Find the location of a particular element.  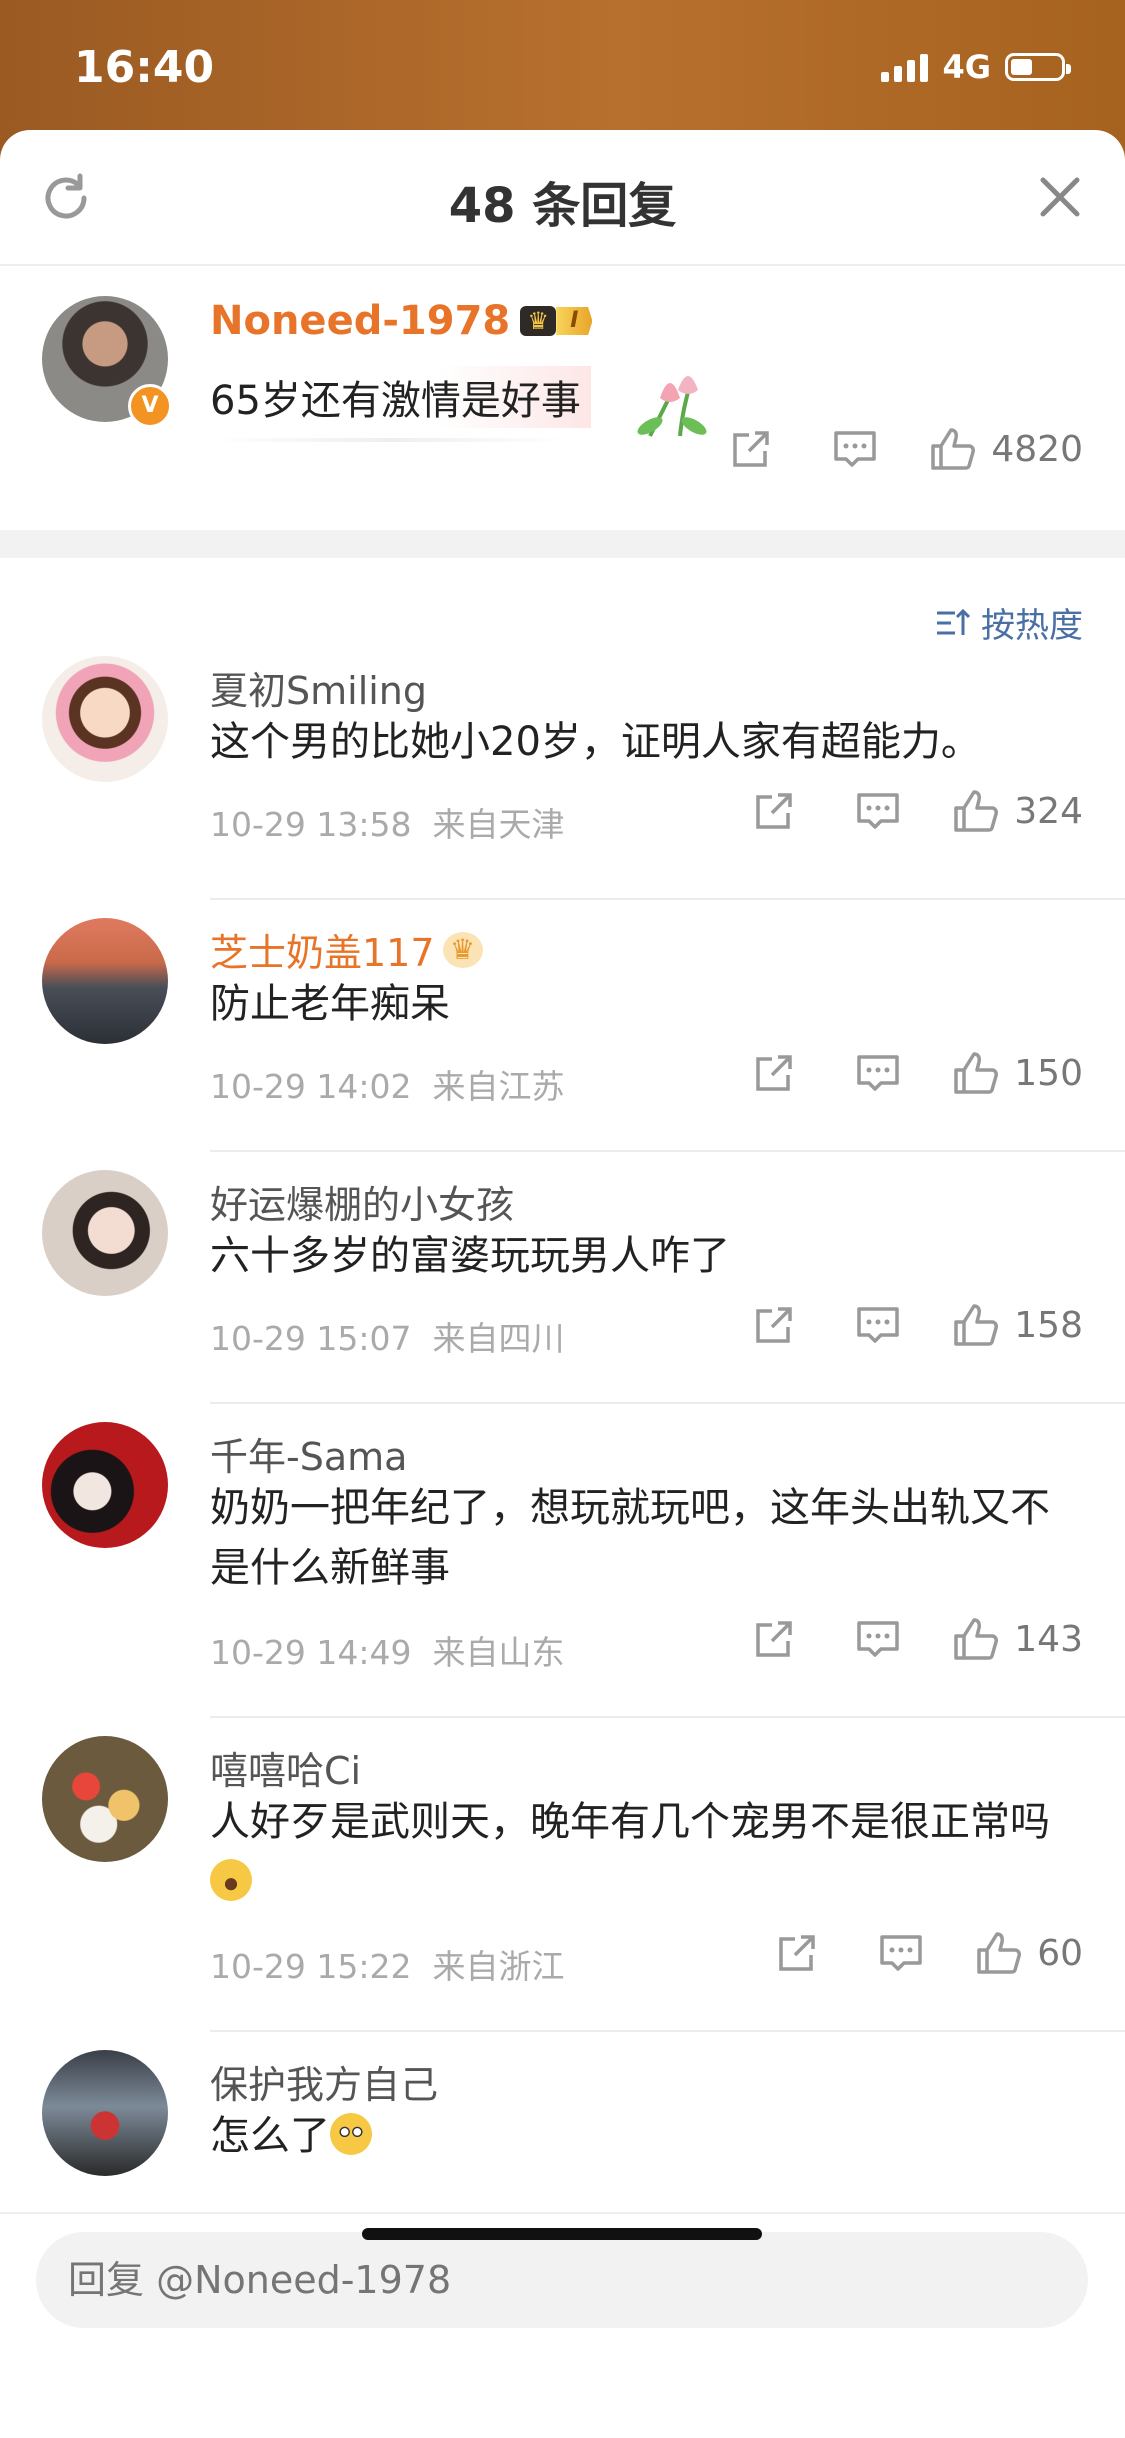

comment-actions: 150 is located at coordinates (913, 1073).